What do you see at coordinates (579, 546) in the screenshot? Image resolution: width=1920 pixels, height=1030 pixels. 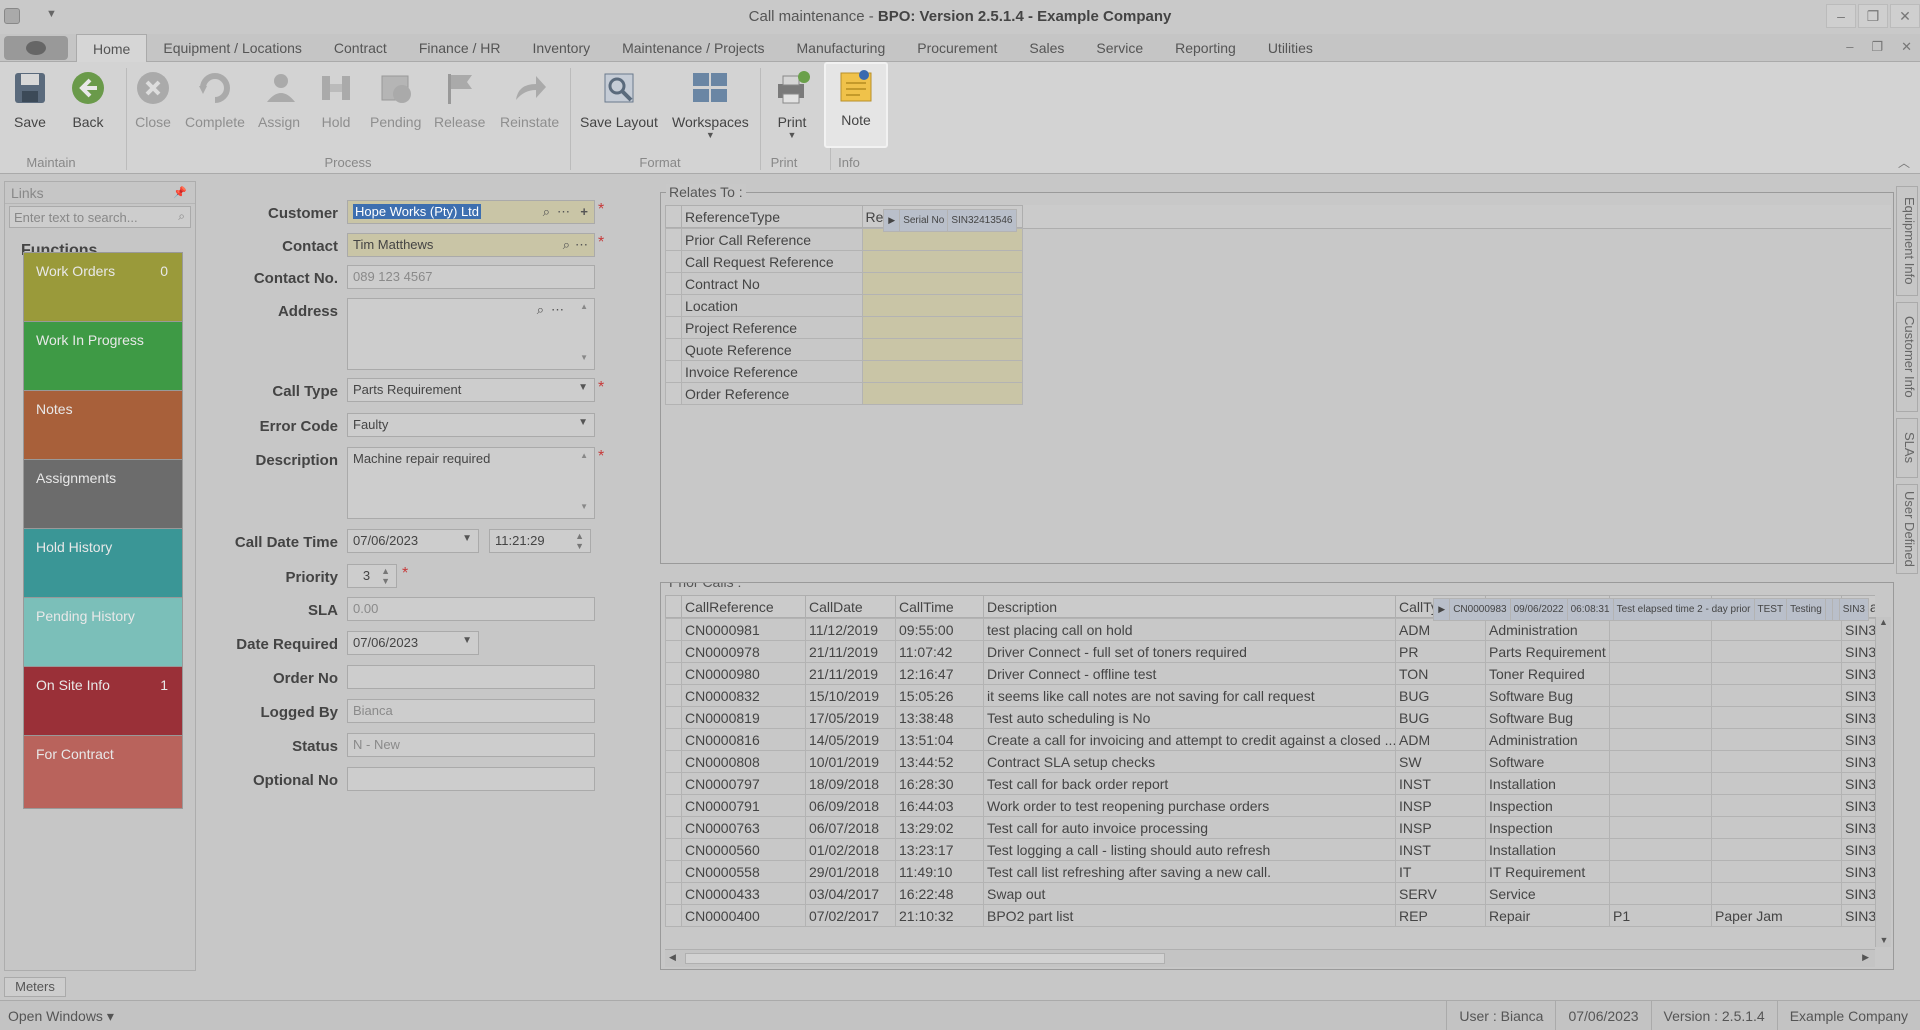 I see `spin-down-icon: ▼` at bounding box center [579, 546].